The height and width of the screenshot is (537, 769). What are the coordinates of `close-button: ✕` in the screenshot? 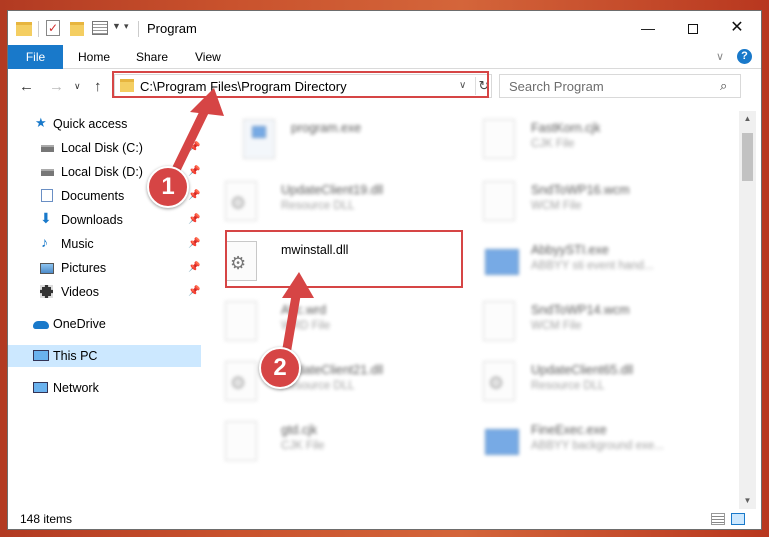 It's located at (737, 28).